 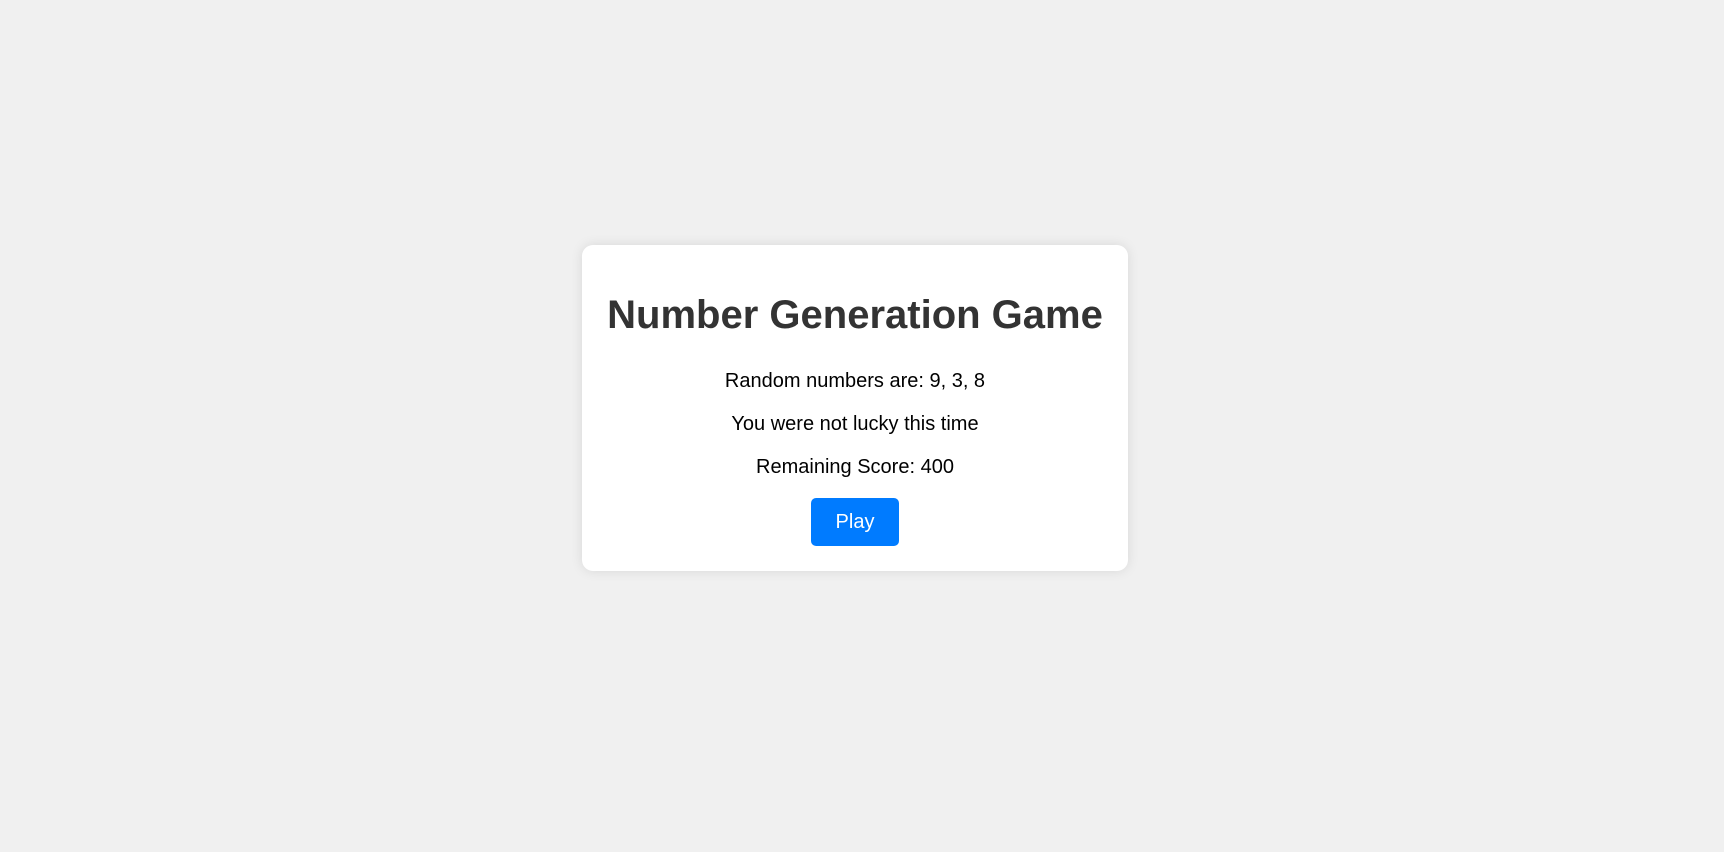 I want to click on page-title: Number Generation Game, so click(x=855, y=315).